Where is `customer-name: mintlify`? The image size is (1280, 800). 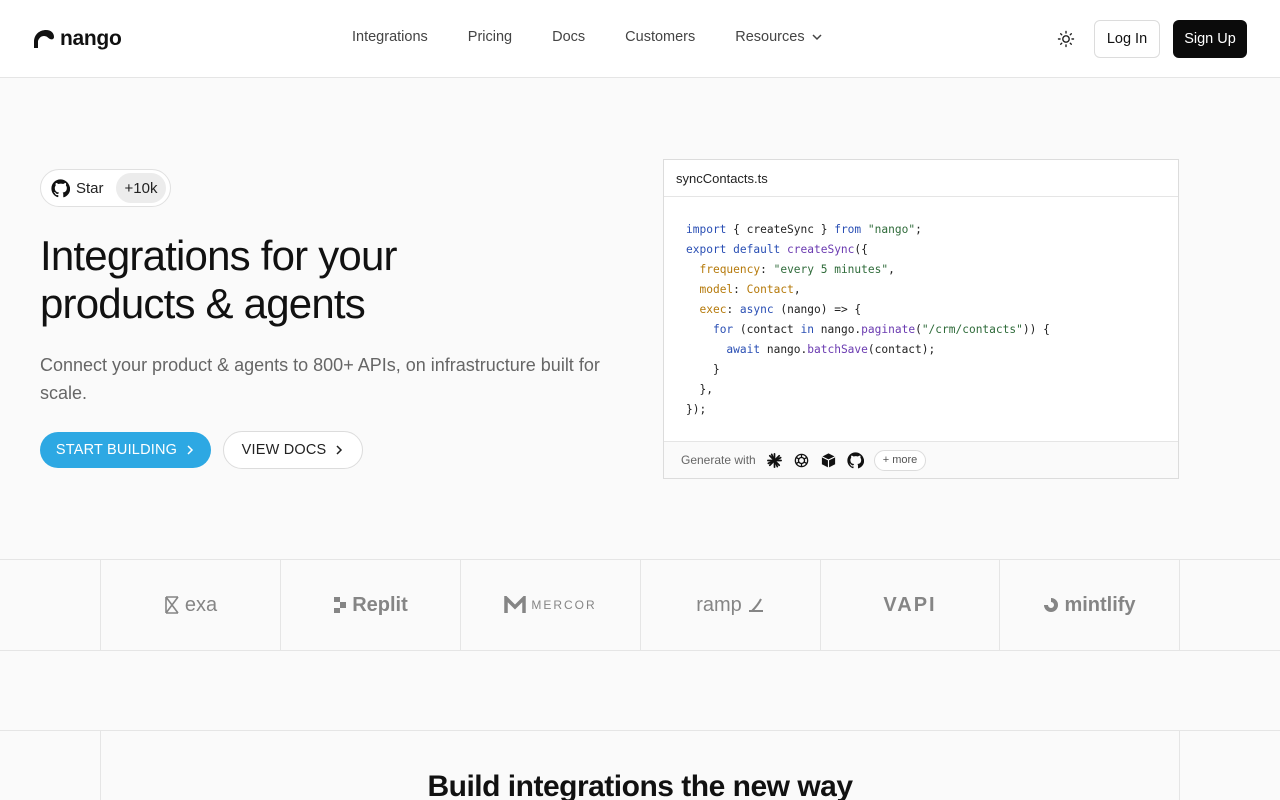 customer-name: mintlify is located at coordinates (1100, 604).